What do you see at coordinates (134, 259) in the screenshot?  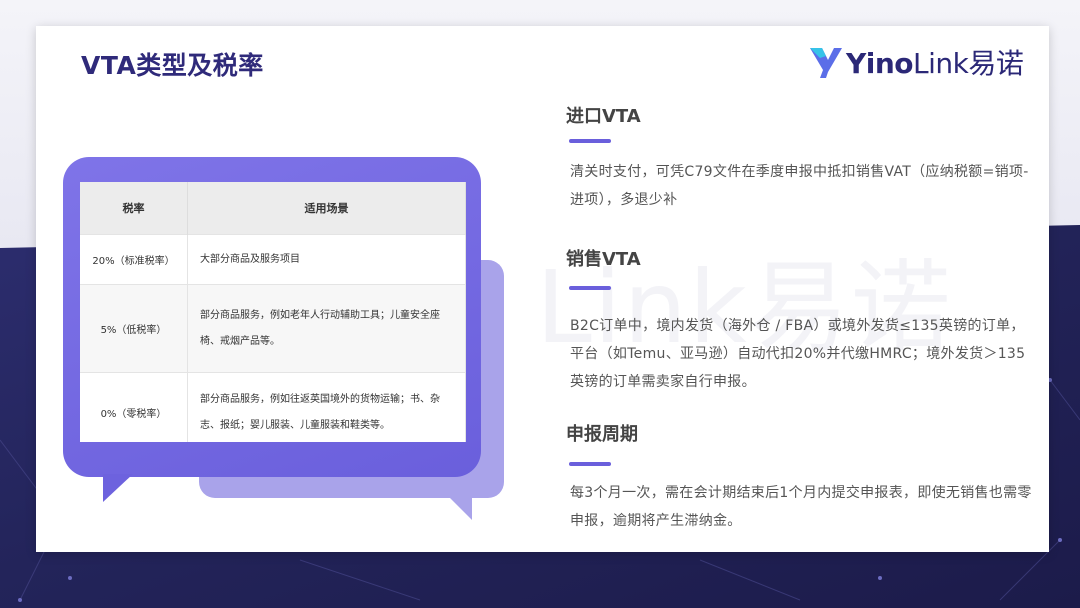 I see `table-cell-rate: 20%（标准税率）` at bounding box center [134, 259].